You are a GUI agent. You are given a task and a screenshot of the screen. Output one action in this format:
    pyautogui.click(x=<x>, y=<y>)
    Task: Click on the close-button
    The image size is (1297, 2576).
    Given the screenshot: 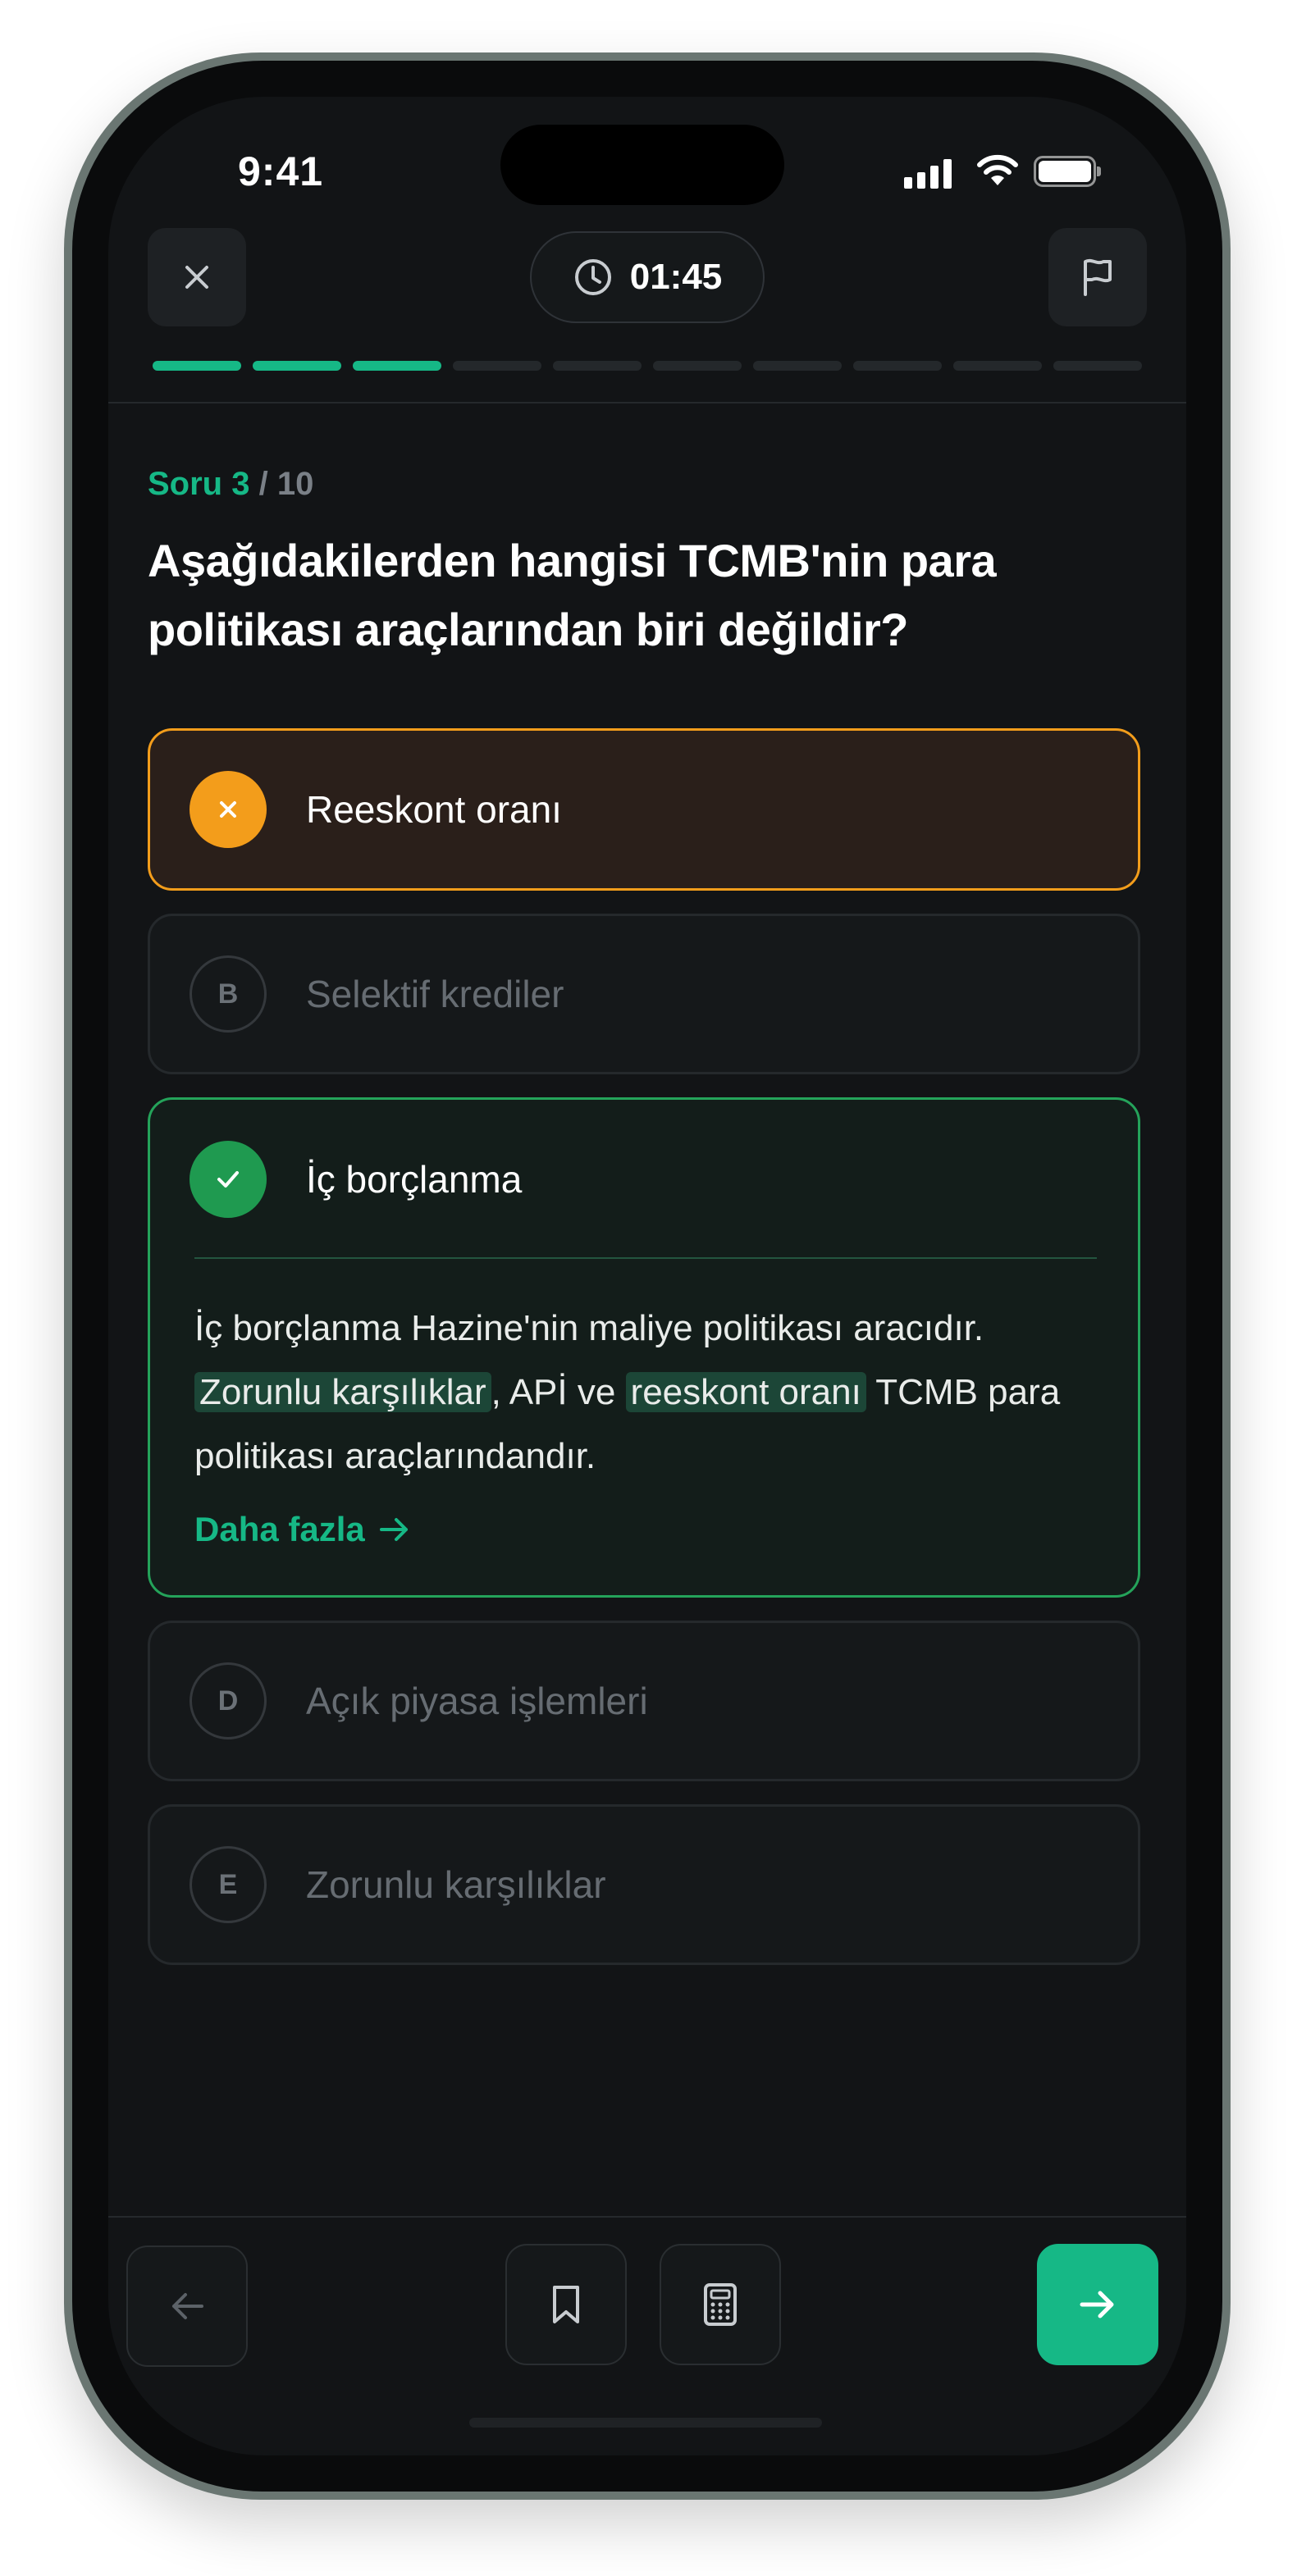 What is the action you would take?
    pyautogui.click(x=197, y=277)
    